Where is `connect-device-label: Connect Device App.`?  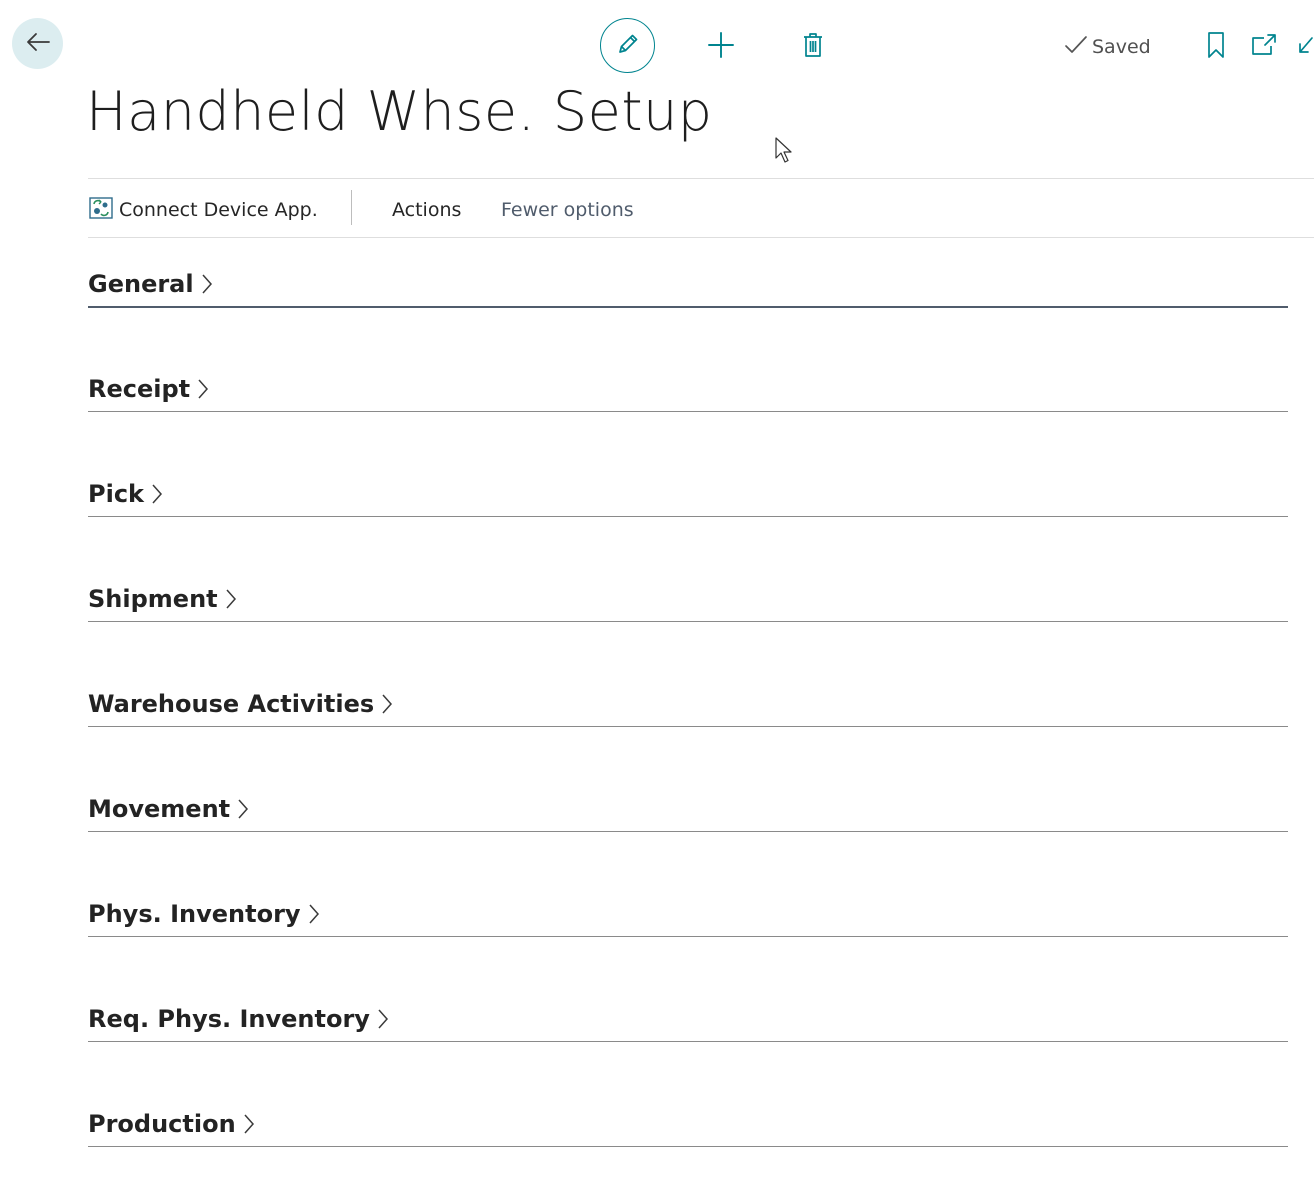 connect-device-label: Connect Device App. is located at coordinates (218, 210).